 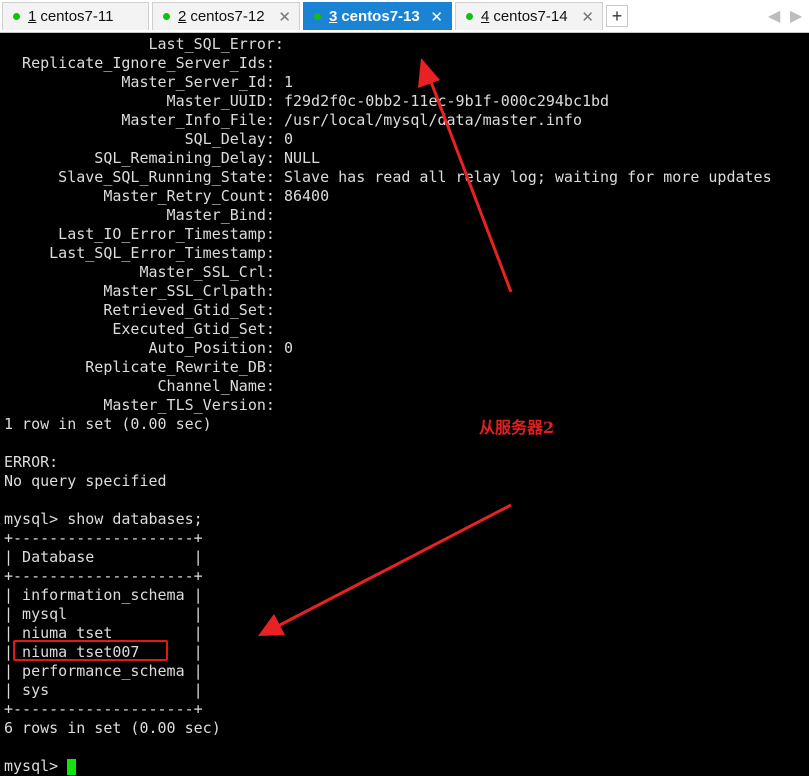 What do you see at coordinates (71, 767) in the screenshot?
I see `terminal-cursor` at bounding box center [71, 767].